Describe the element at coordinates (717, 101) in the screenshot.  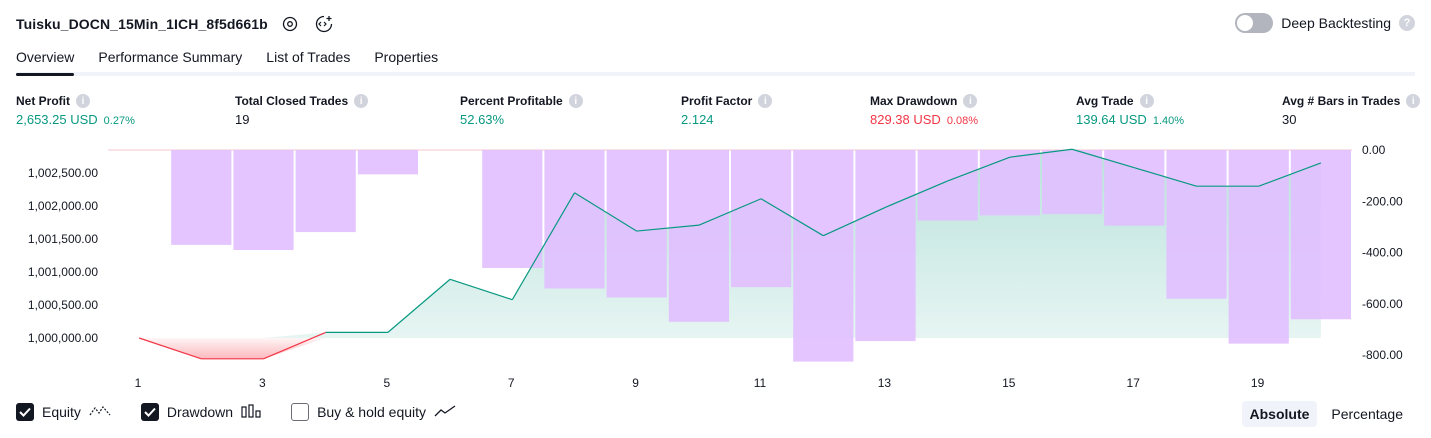
I see `metric-label: Profit Factor` at that location.